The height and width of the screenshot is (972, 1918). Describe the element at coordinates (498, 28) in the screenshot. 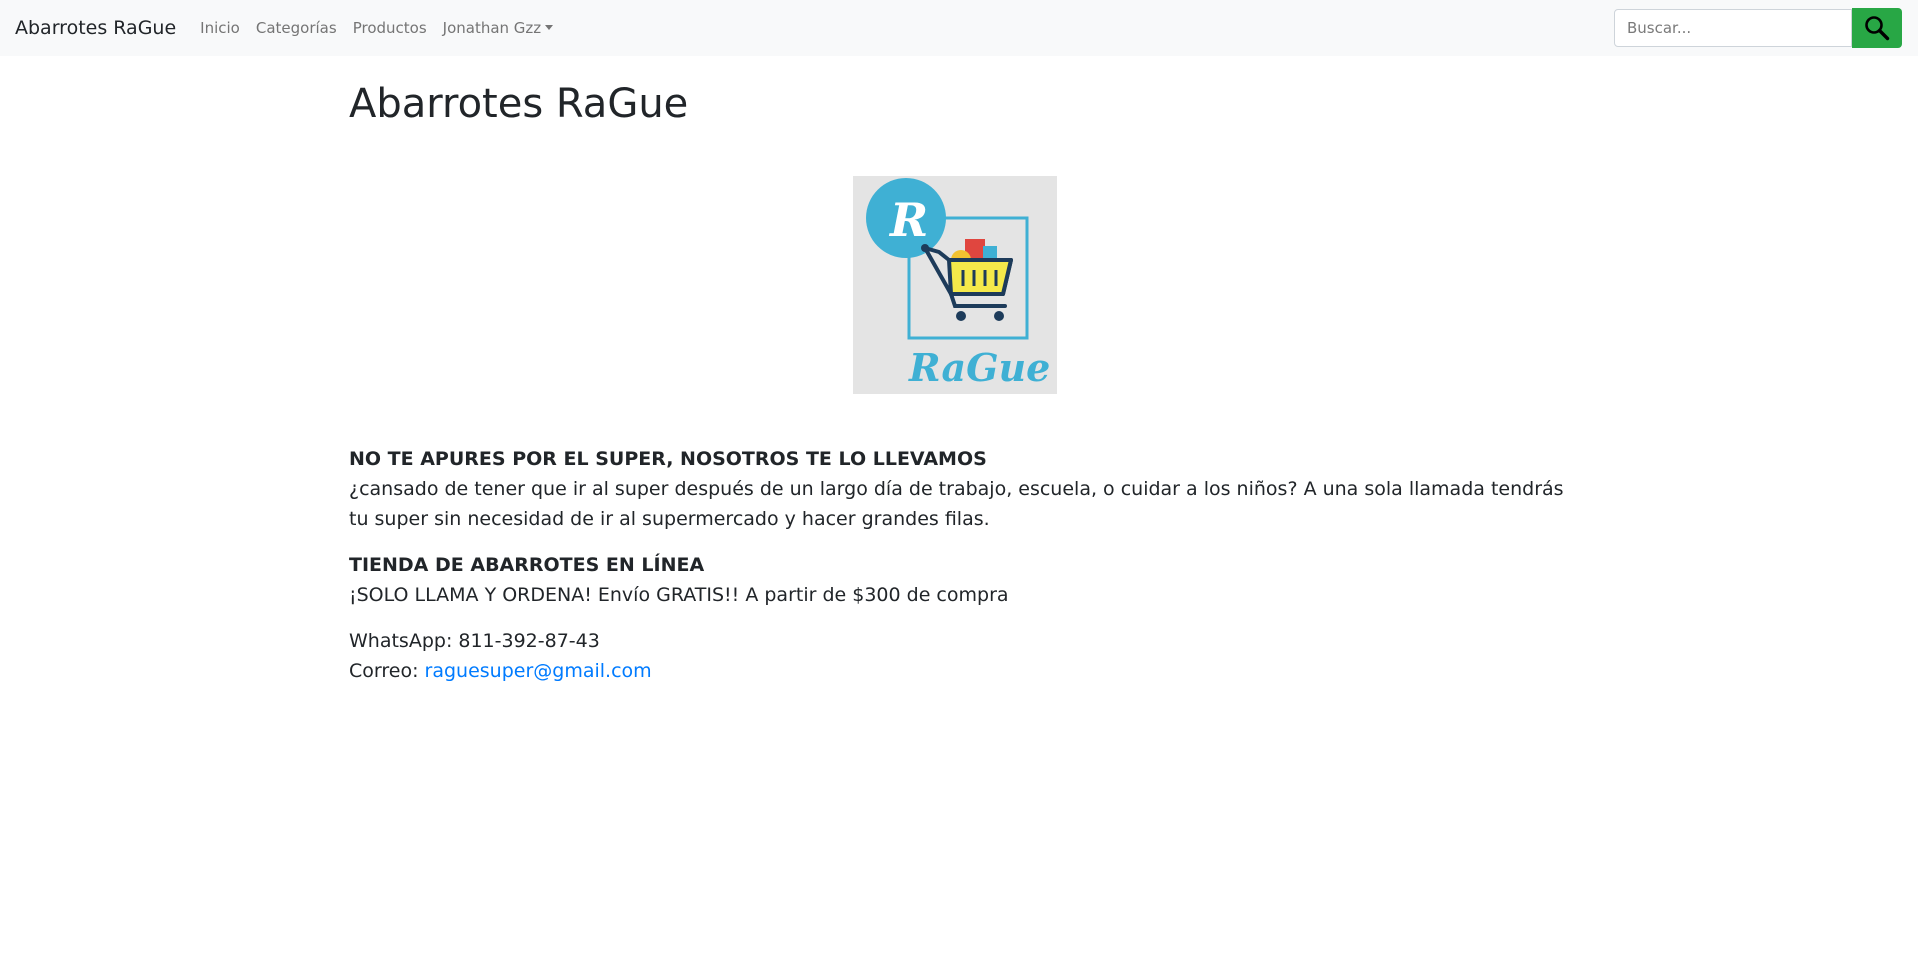

I see `user-menu-dropdown: Jonathan Gzz` at that location.